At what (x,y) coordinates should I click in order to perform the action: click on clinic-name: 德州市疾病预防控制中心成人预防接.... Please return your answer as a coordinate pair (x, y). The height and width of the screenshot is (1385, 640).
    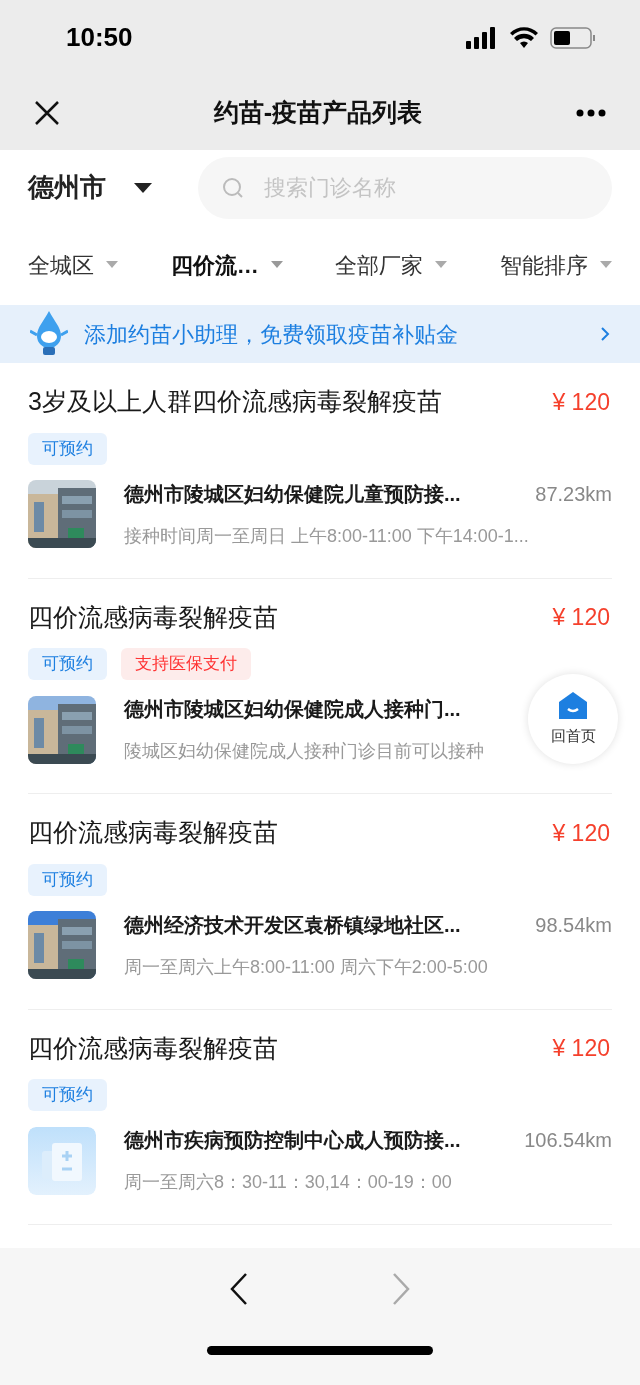
    Looking at the image, I should click on (292, 1140).